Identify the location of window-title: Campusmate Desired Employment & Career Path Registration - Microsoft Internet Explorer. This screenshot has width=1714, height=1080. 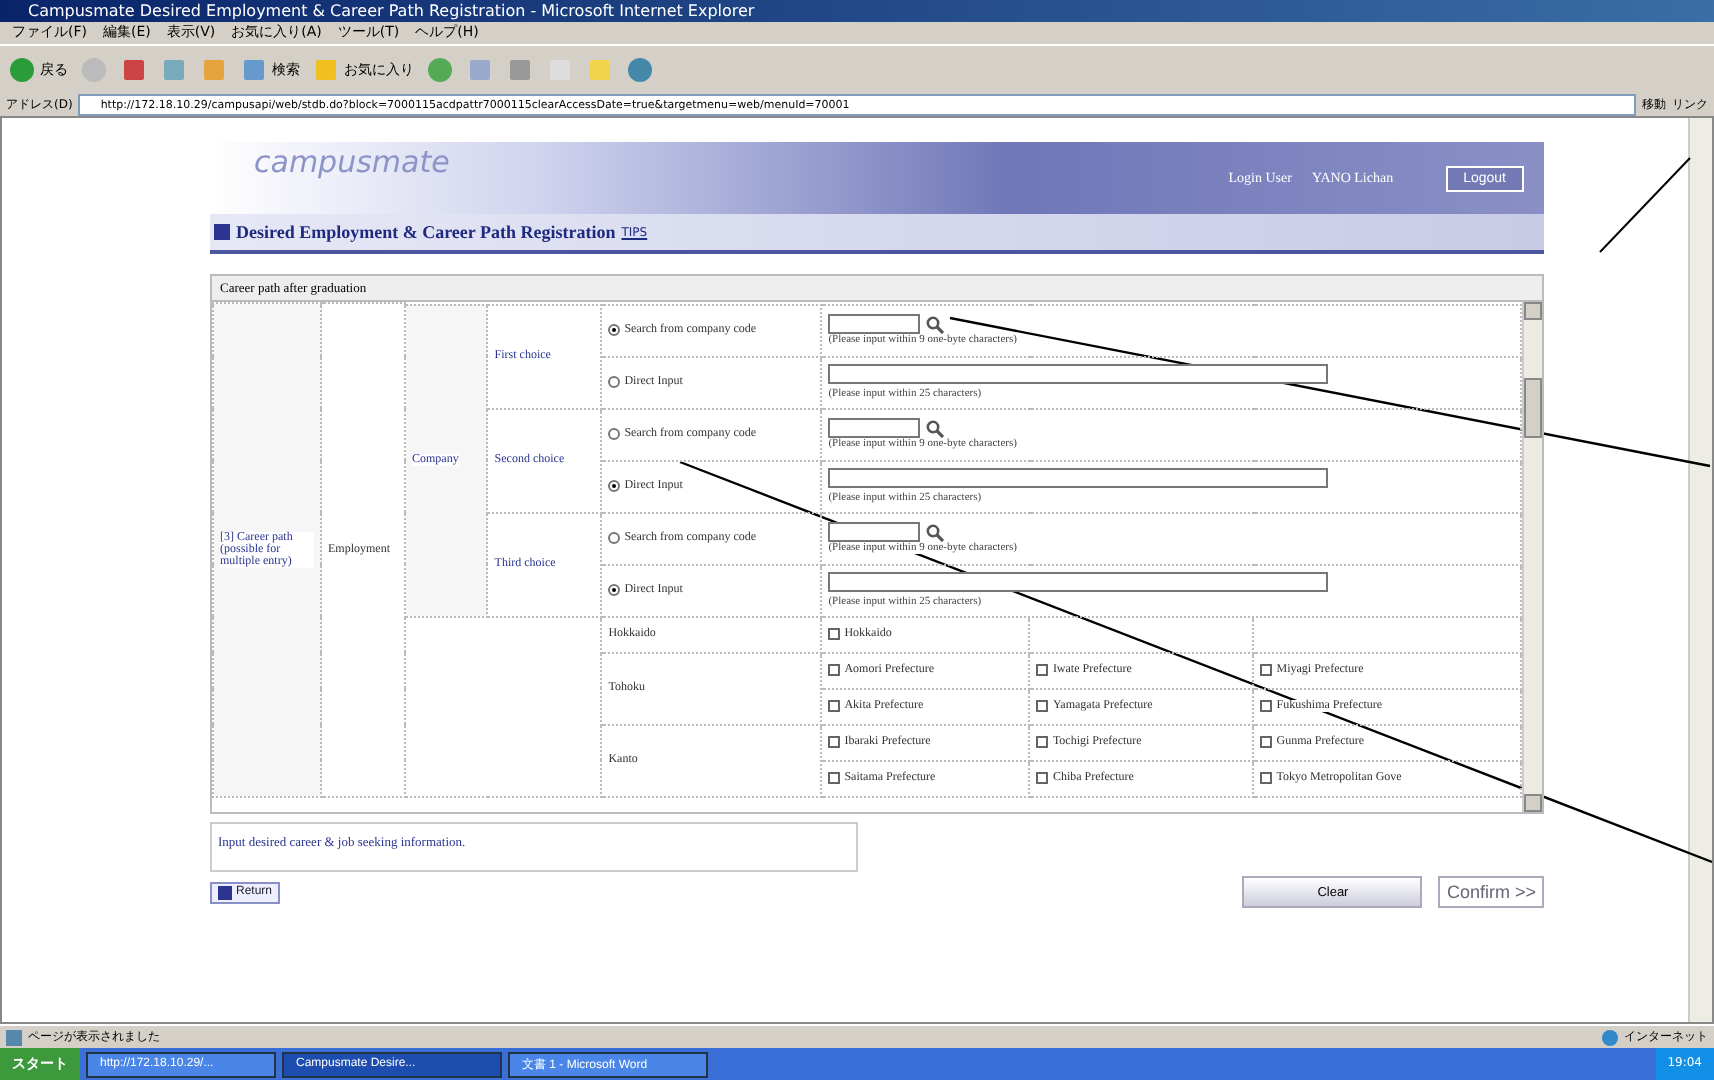
(857, 11).